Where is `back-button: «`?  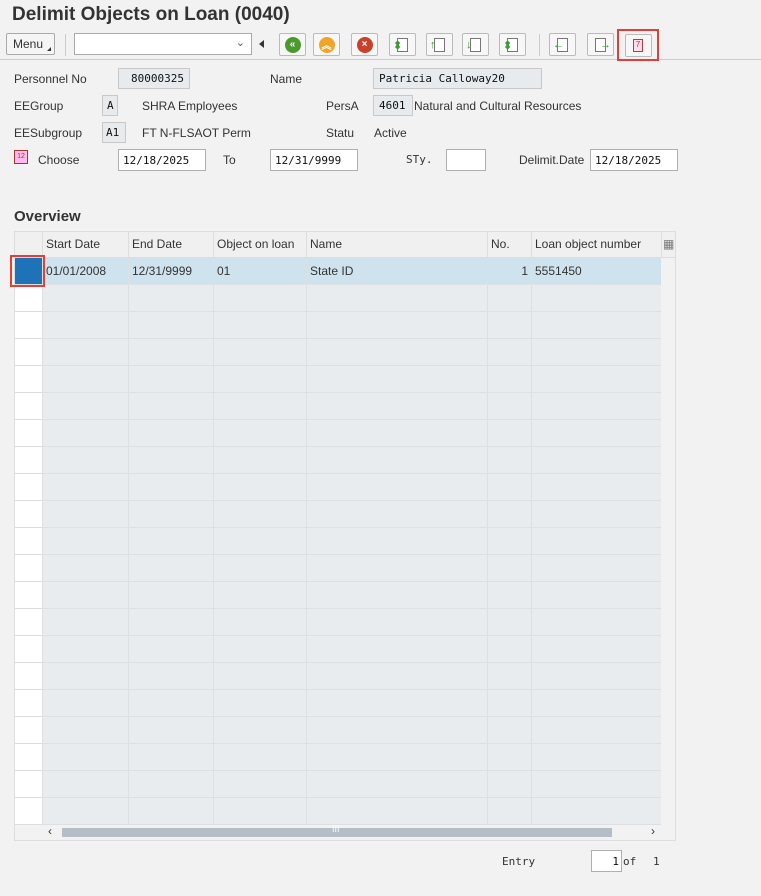
back-button: « is located at coordinates (292, 44).